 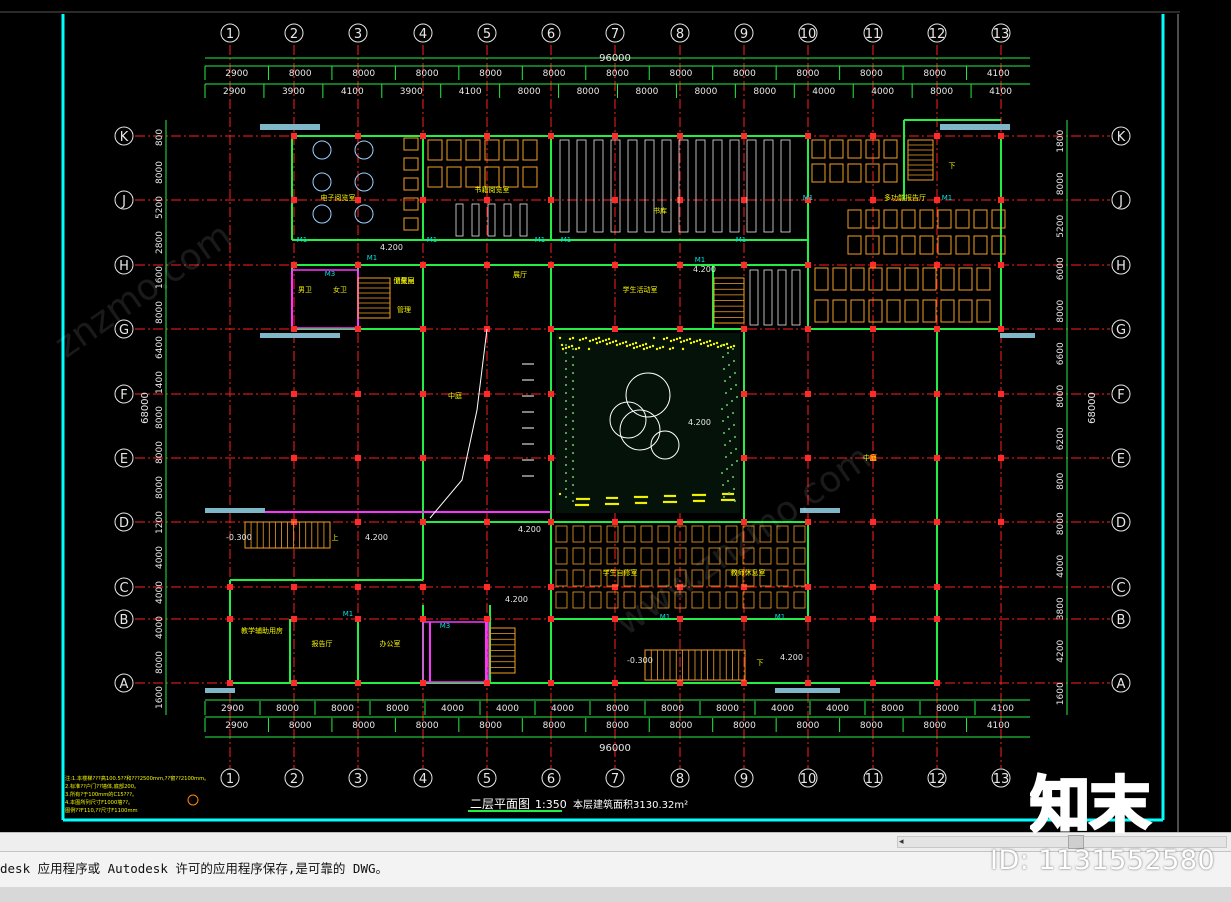 I want to click on structural-column-2H, so click(x=294, y=265).